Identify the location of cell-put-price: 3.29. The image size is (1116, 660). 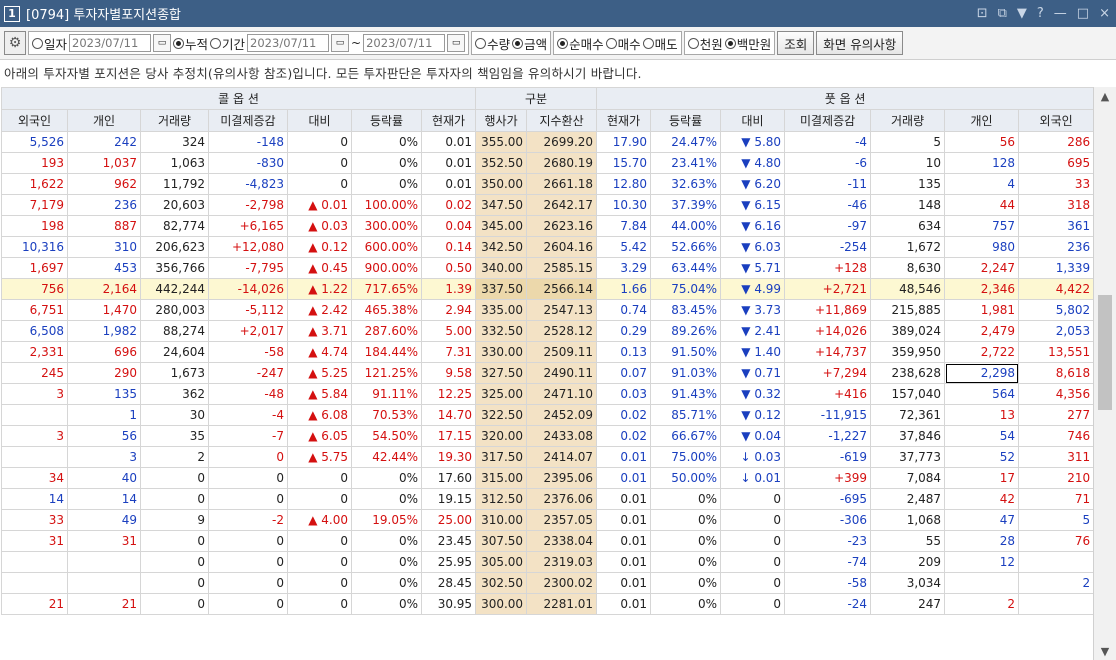
(624, 268).